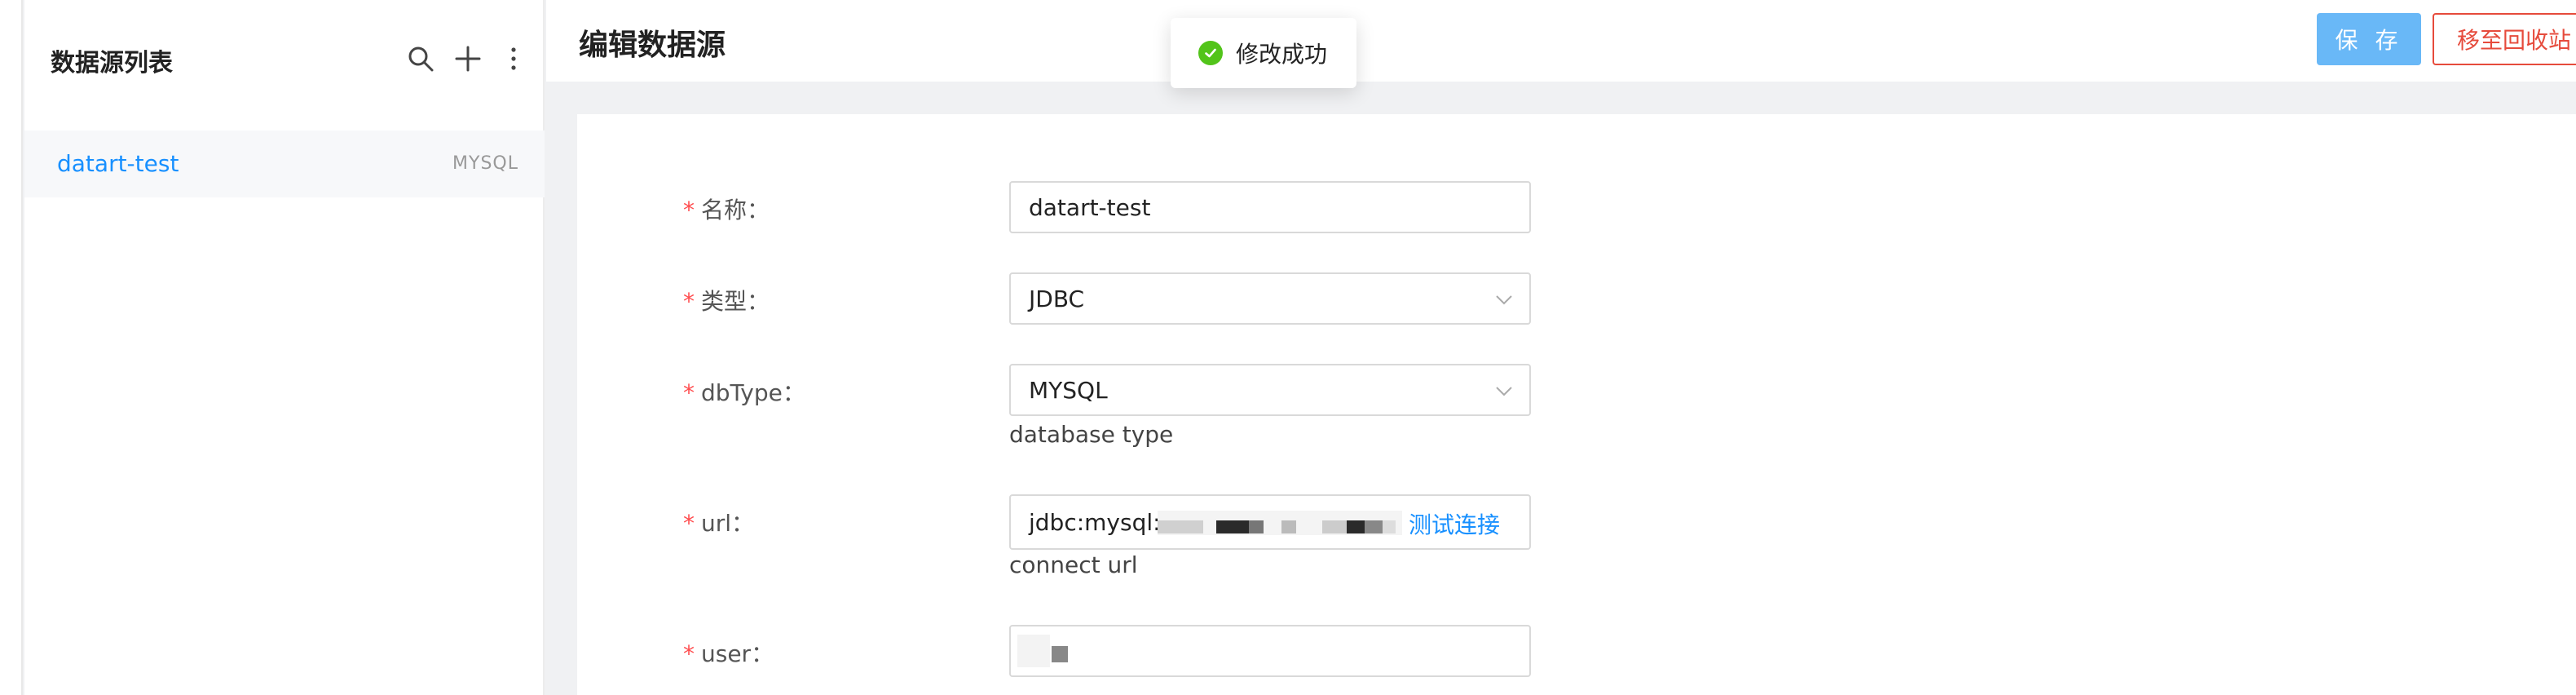 The image size is (2576, 695). I want to click on redacted-user, so click(1033, 651).